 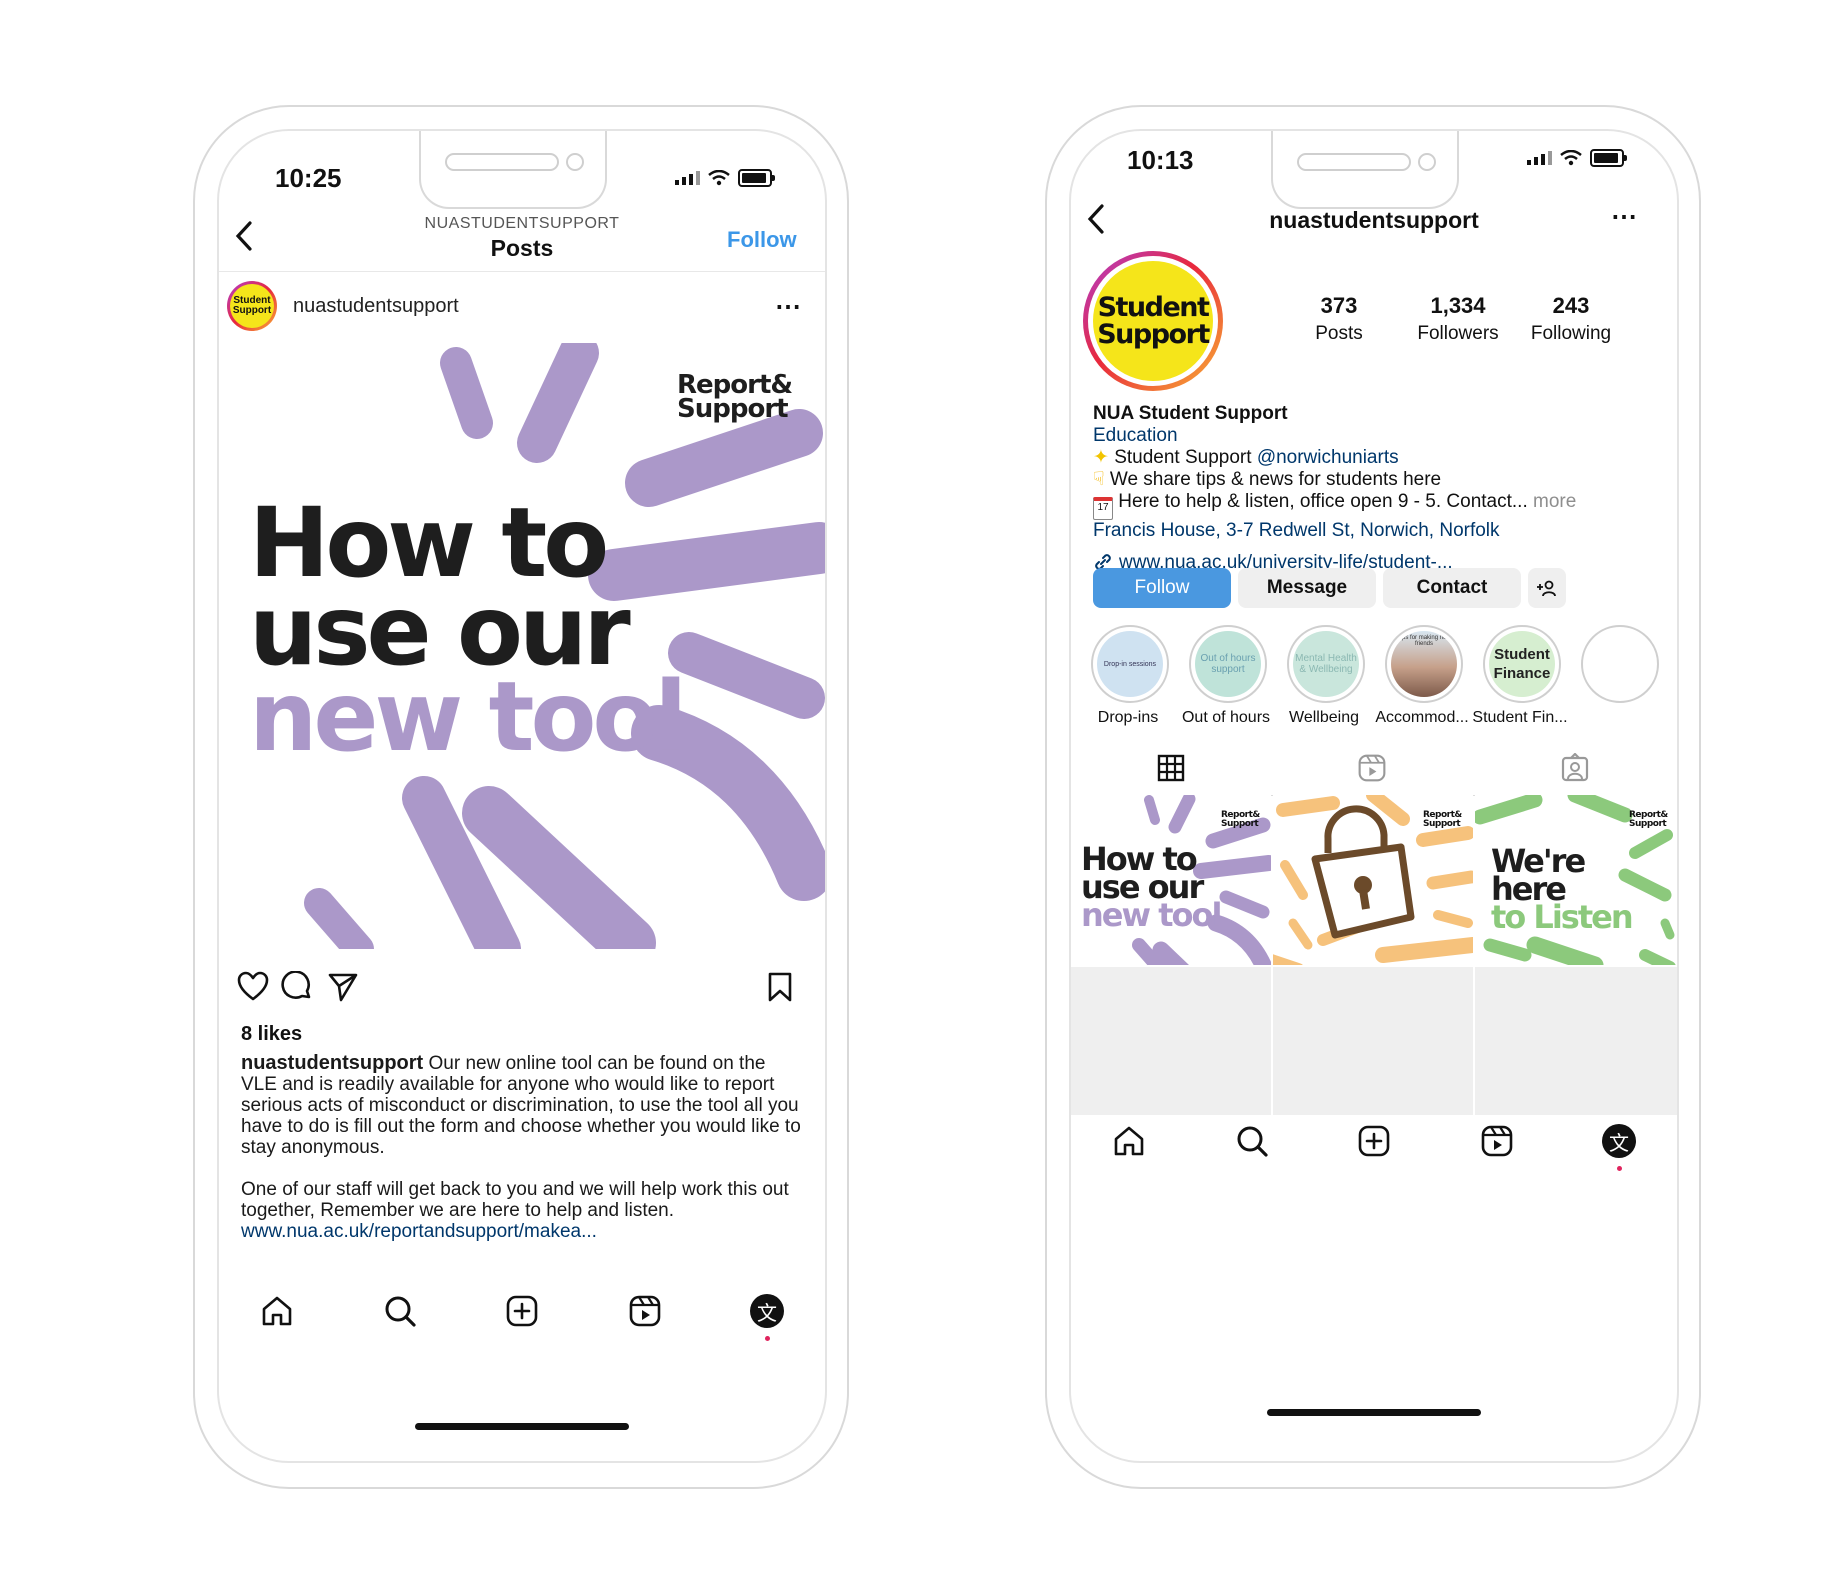 I want to click on contact-button: Contact, so click(x=1452, y=588).